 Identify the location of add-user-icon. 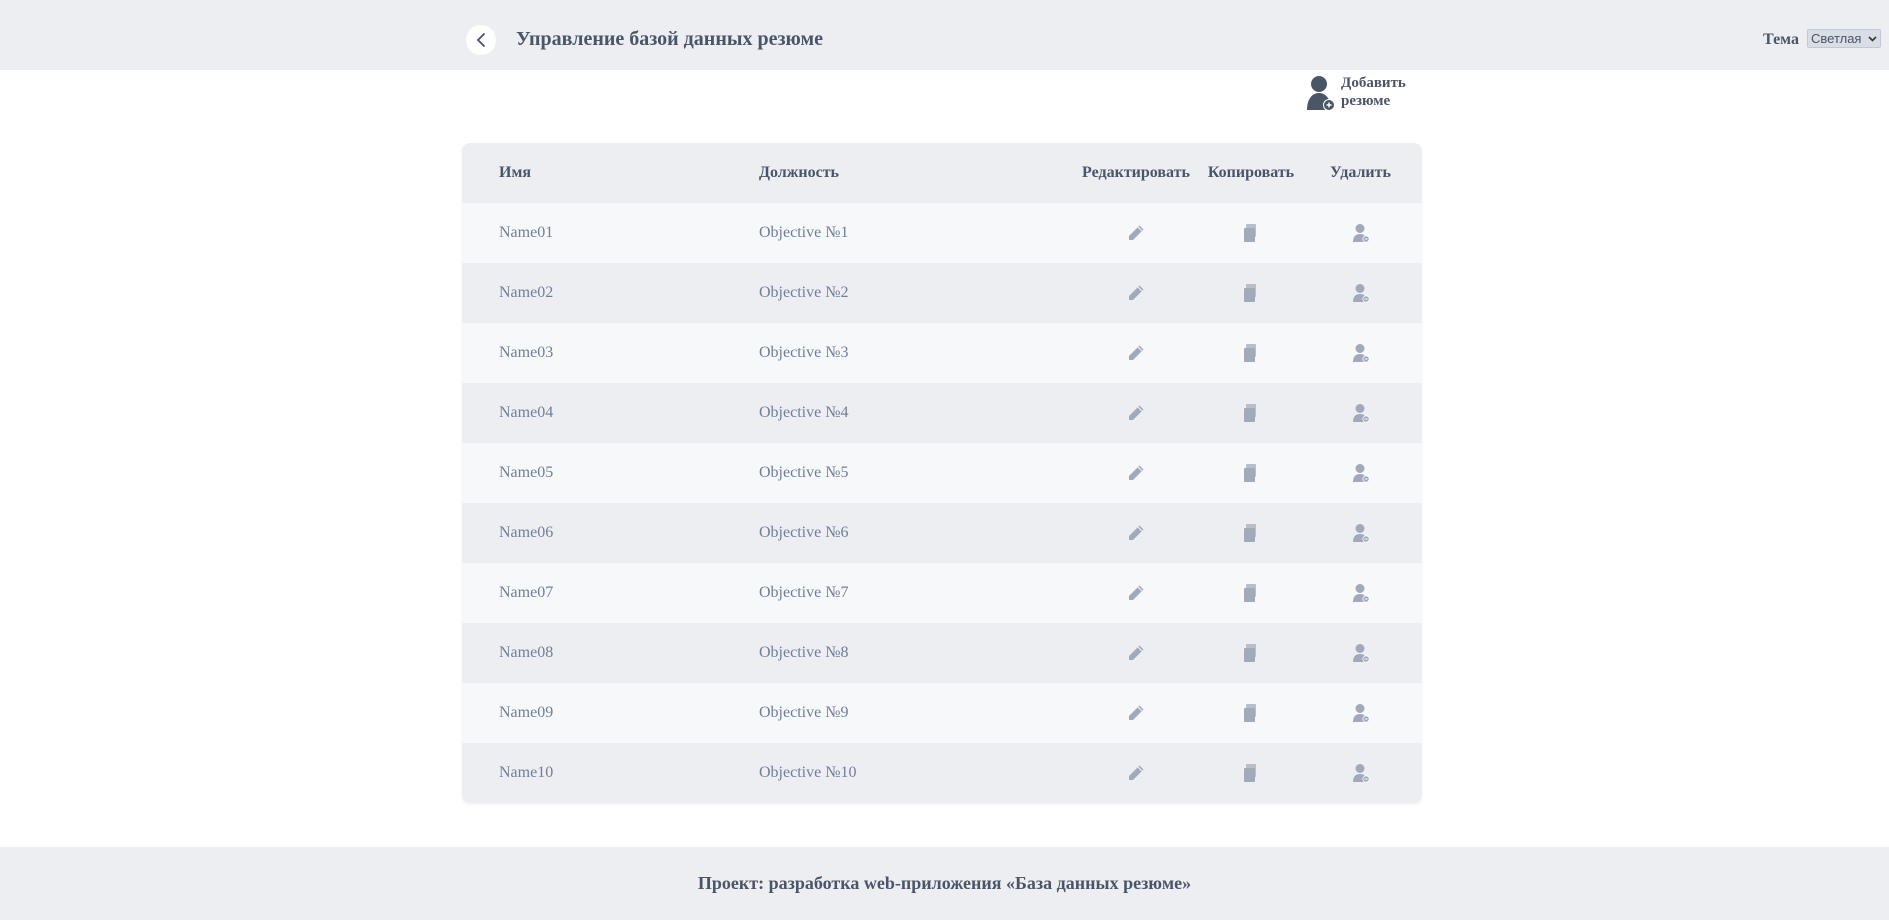
(1321, 93).